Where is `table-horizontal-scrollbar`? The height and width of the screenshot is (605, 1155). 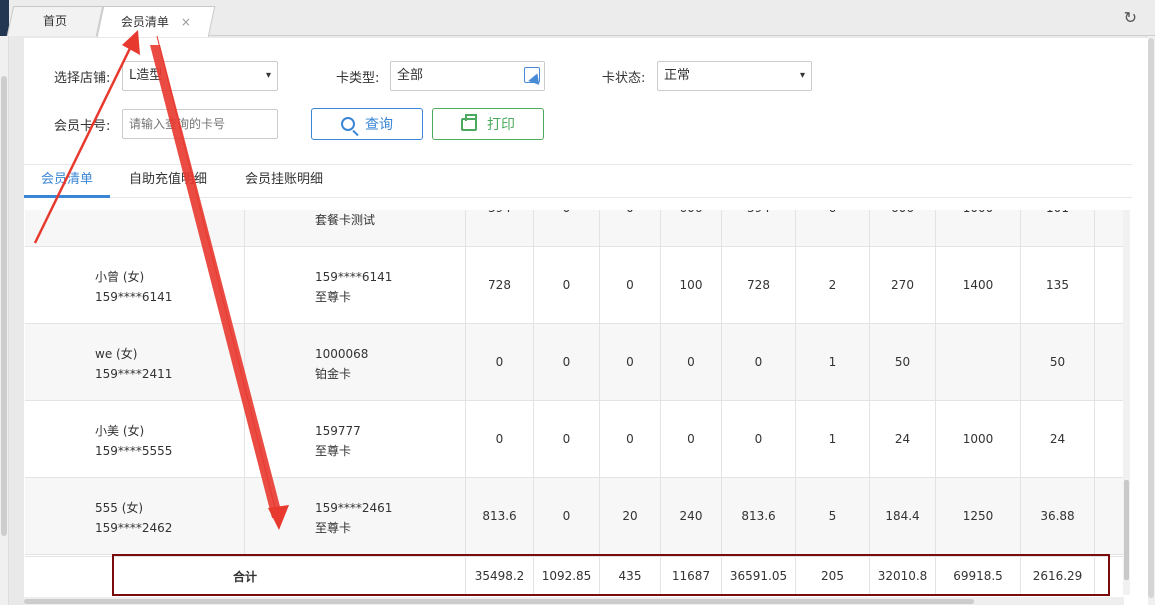
table-horizontal-scrollbar is located at coordinates (574, 601).